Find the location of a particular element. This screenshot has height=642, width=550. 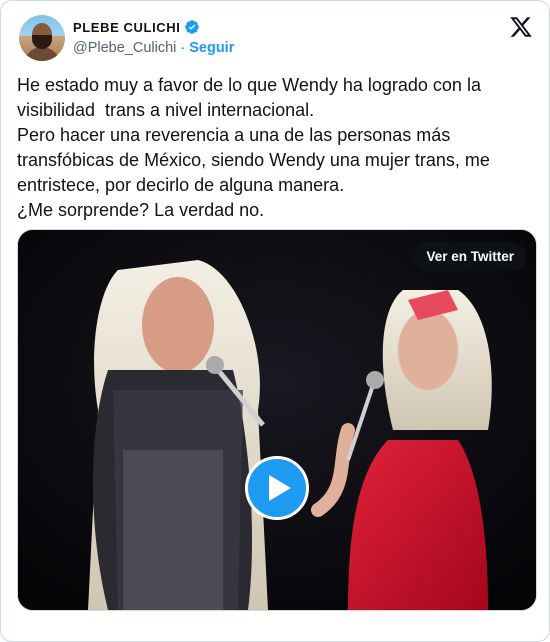

name-row: PLEBE CULICHI is located at coordinates (136, 27).